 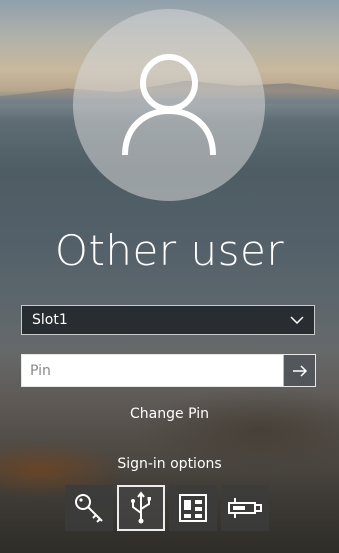 I want to click on sign-in-option-smart-card, so click(x=193, y=508).